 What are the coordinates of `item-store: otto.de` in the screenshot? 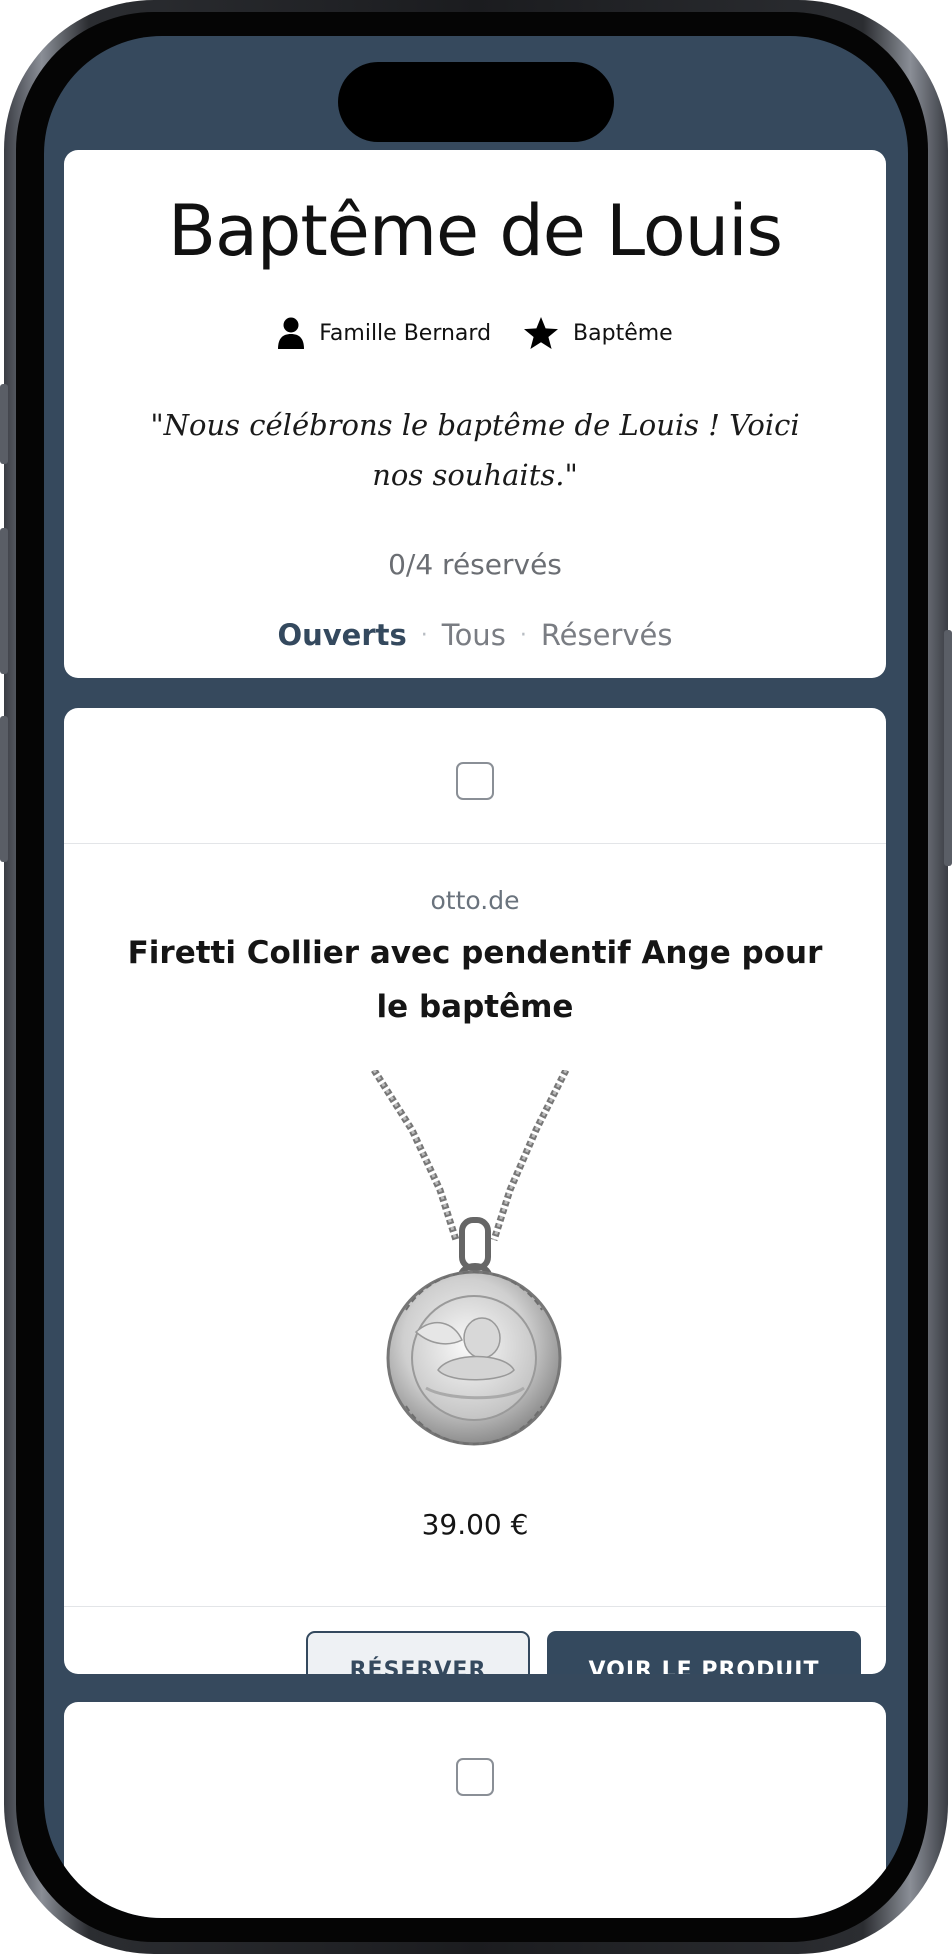 It's located at (475, 900).